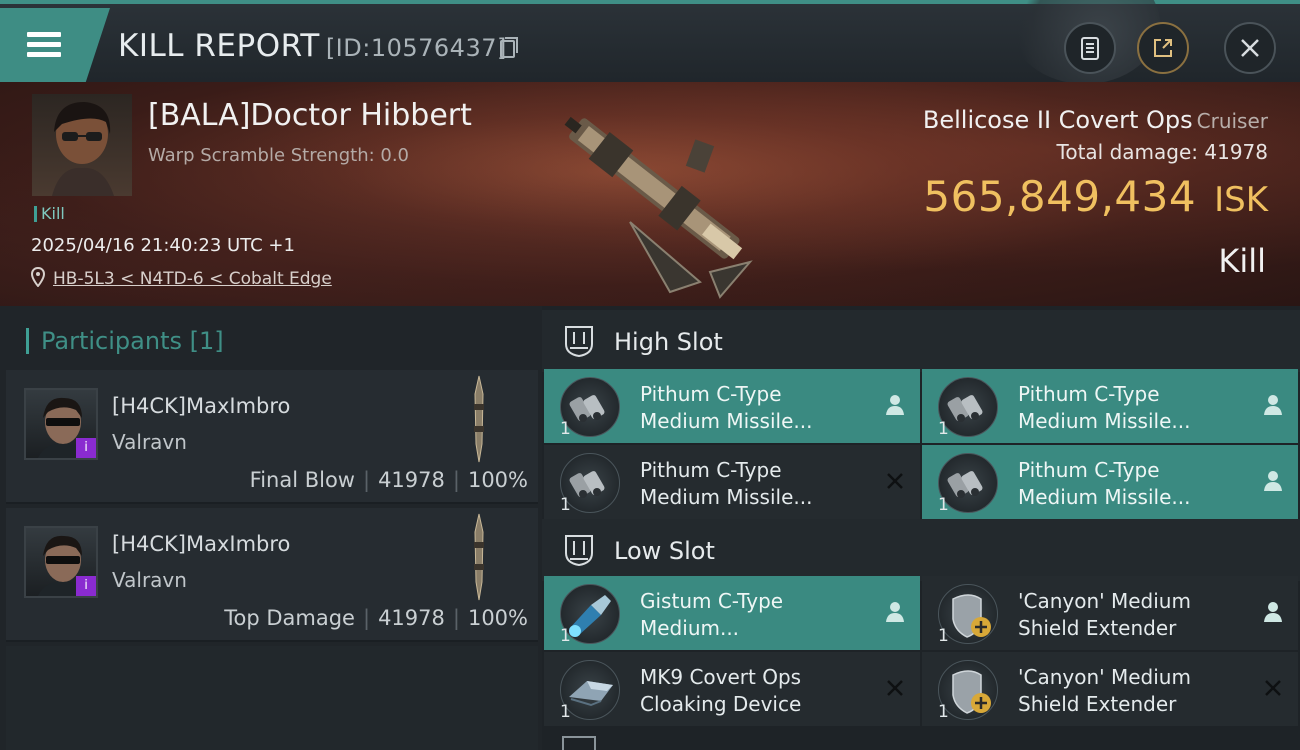 The image size is (1300, 750). Describe the element at coordinates (668, 342) in the screenshot. I see `high-slot-label: High Slot` at that location.